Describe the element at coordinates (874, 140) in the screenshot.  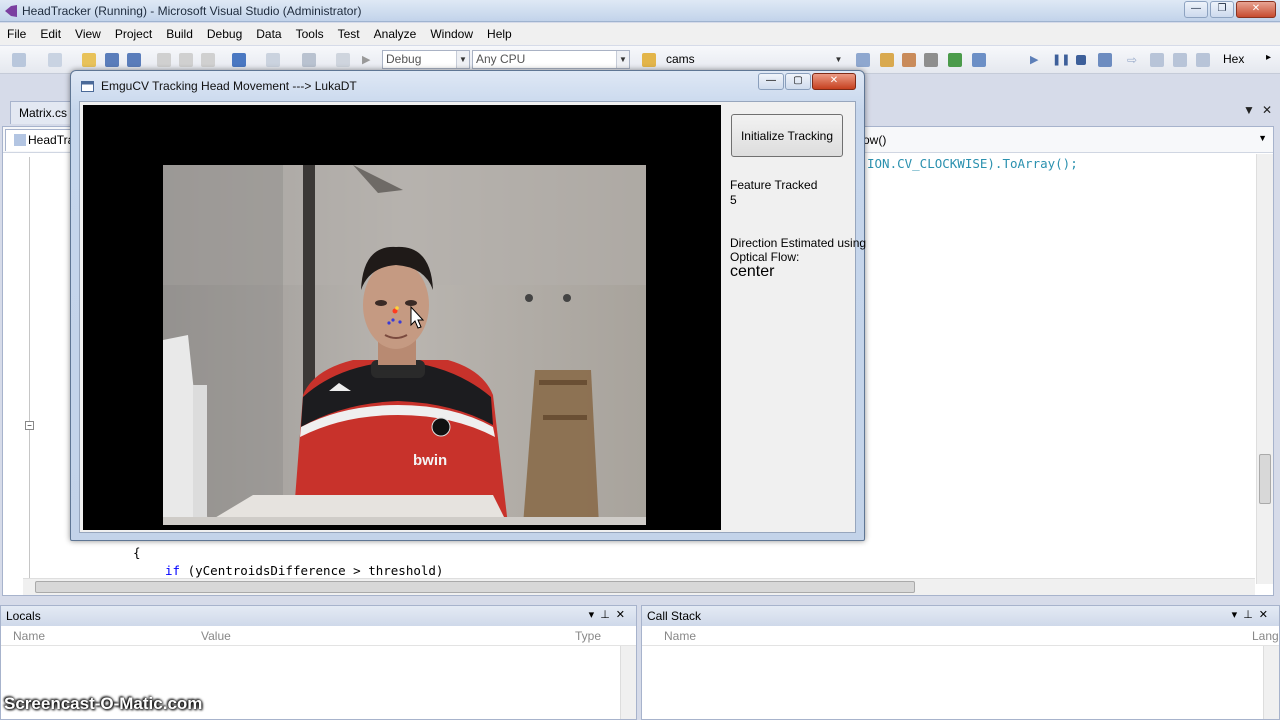
I see `member-dropdown-value: ow()` at that location.